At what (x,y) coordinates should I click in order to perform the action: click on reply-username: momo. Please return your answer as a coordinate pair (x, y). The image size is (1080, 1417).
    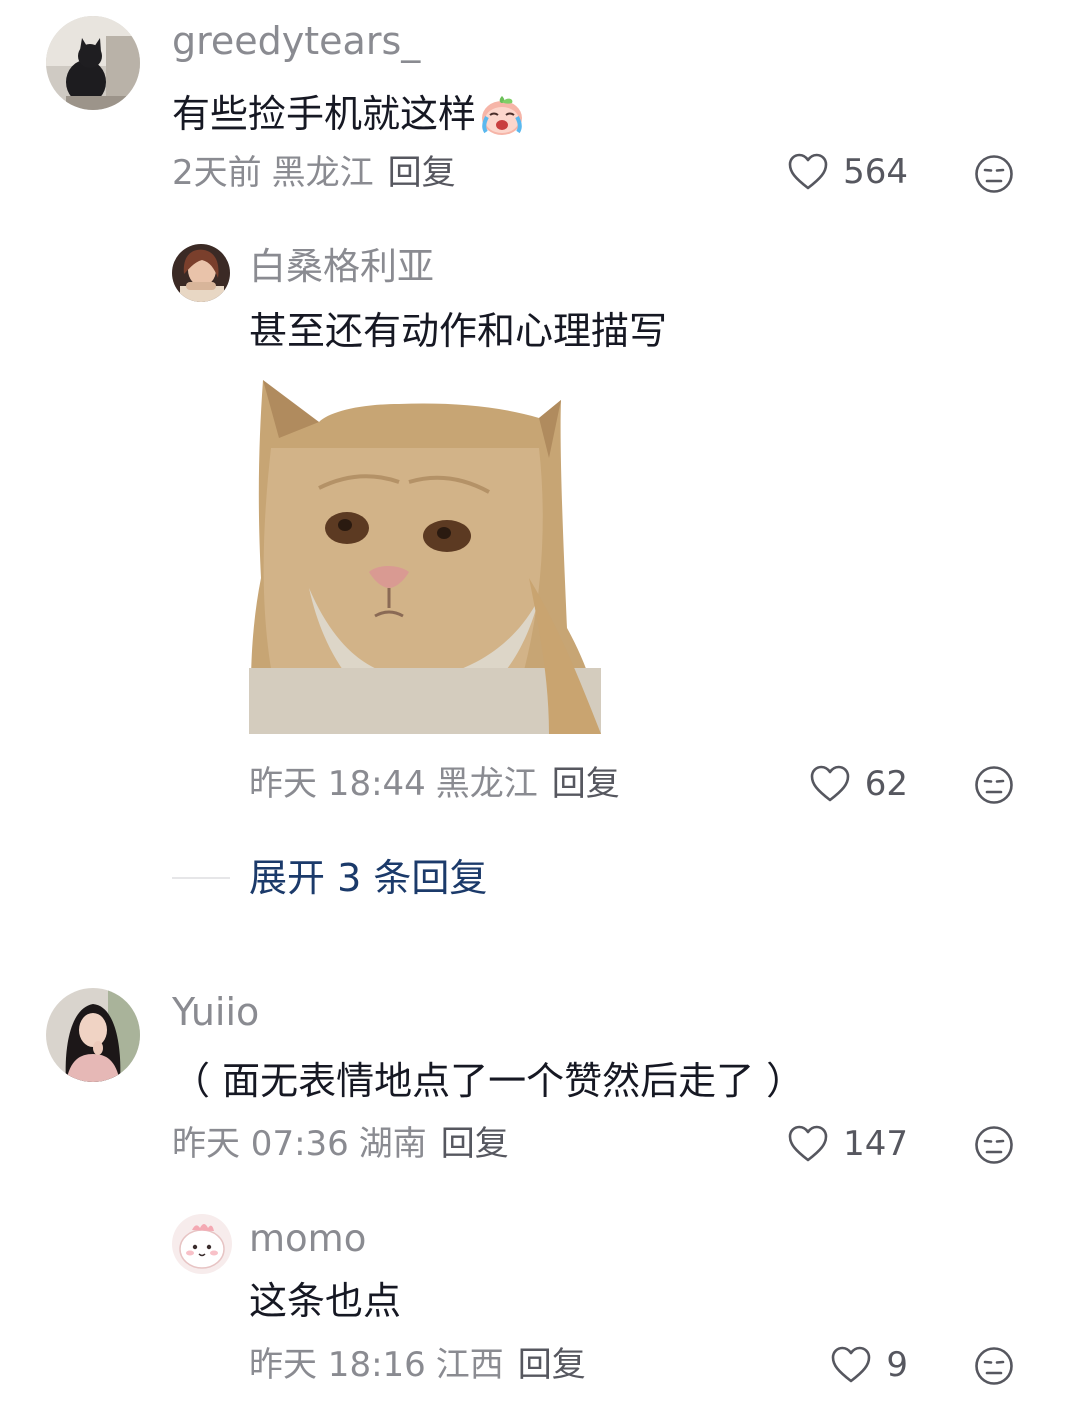
    Looking at the image, I should click on (307, 1238).